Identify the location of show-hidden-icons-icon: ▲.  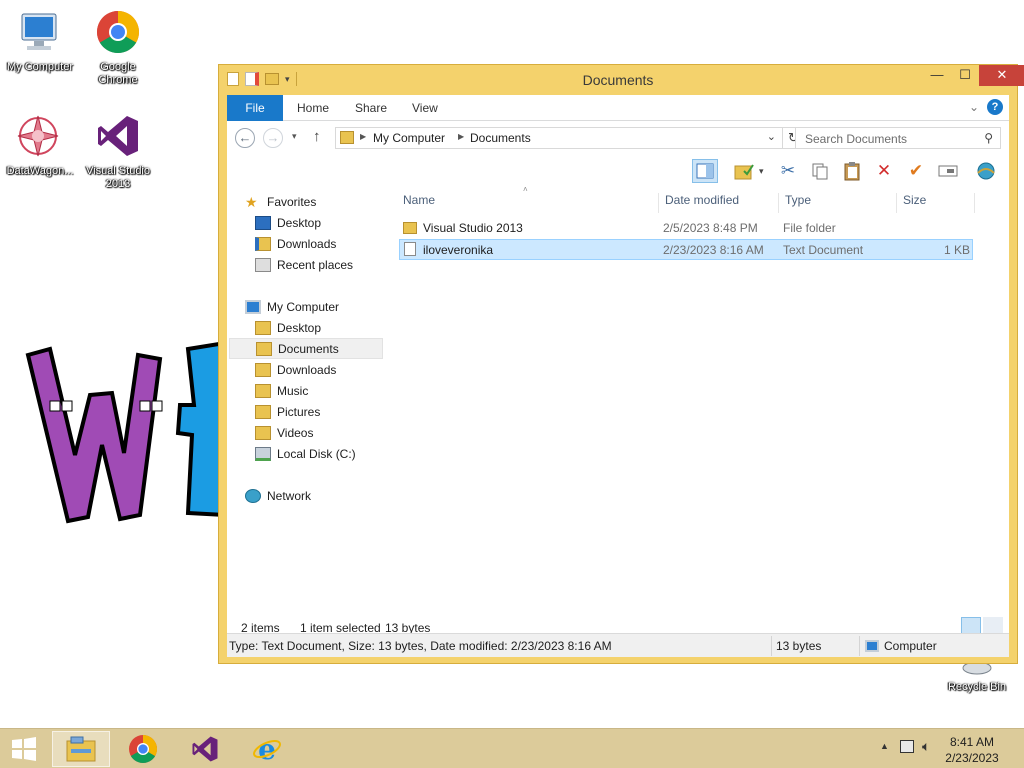
(884, 746).